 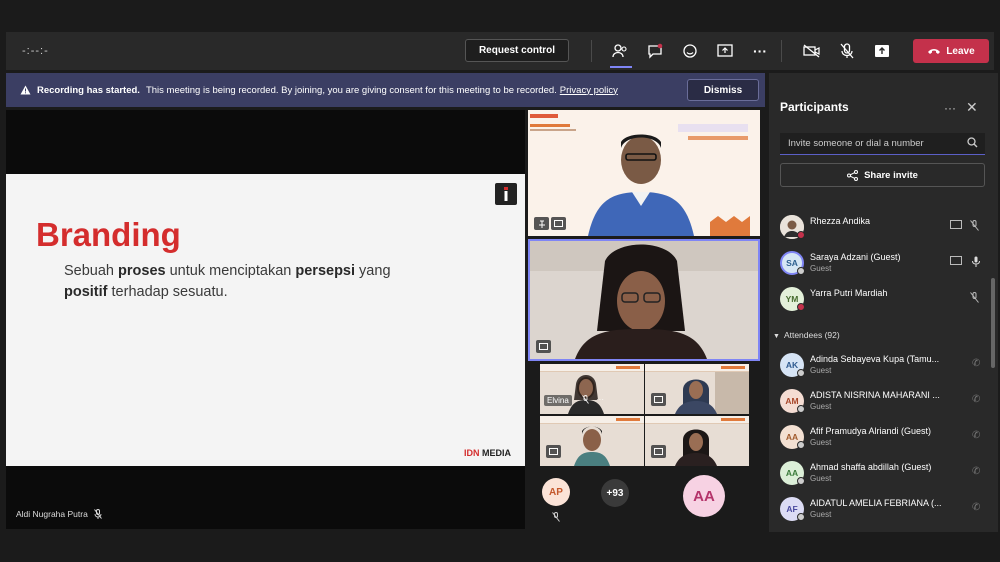 I want to click on participant-row: Rhezza Andika, so click(x=885, y=228).